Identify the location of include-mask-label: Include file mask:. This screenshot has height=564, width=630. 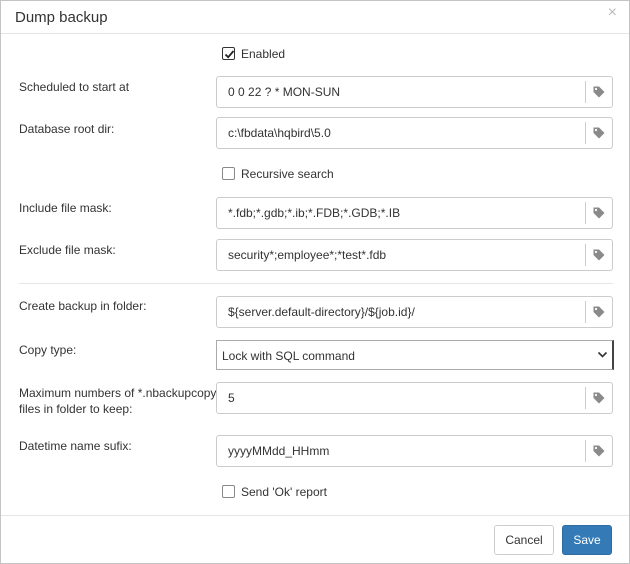
(65, 208).